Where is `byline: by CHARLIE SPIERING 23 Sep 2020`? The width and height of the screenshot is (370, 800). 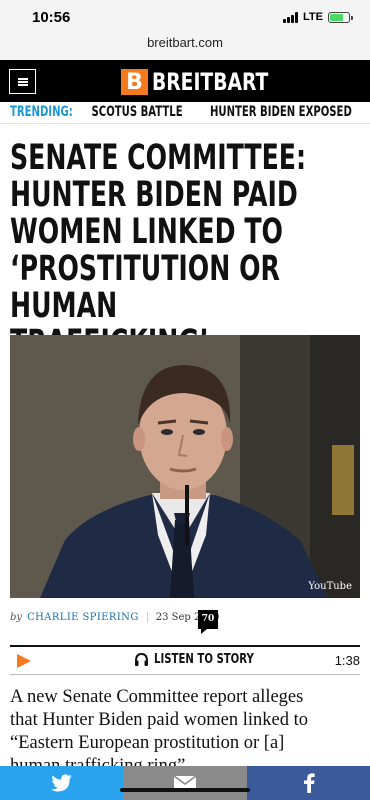 byline: by CHARLIE SPIERING 23 Sep 2020 is located at coordinates (119, 617).